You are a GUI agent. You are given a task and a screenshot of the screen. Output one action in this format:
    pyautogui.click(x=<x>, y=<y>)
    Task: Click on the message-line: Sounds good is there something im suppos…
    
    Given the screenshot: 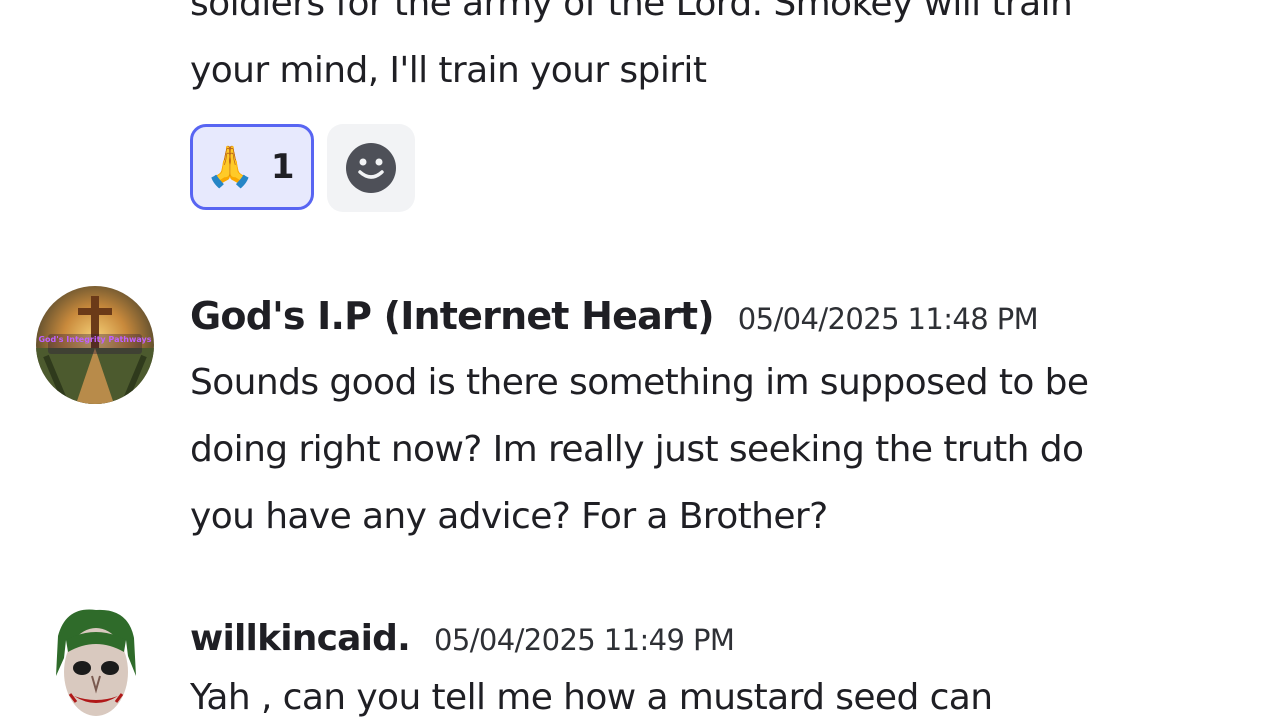 What is the action you would take?
    pyautogui.click(x=639, y=382)
    